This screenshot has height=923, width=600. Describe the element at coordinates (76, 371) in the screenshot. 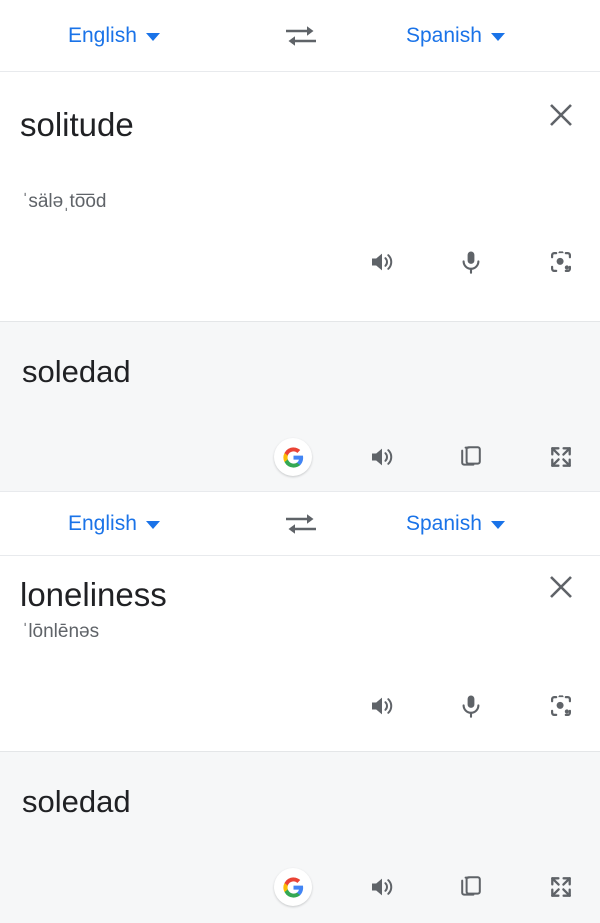

I see `result-word-1: soledad` at that location.